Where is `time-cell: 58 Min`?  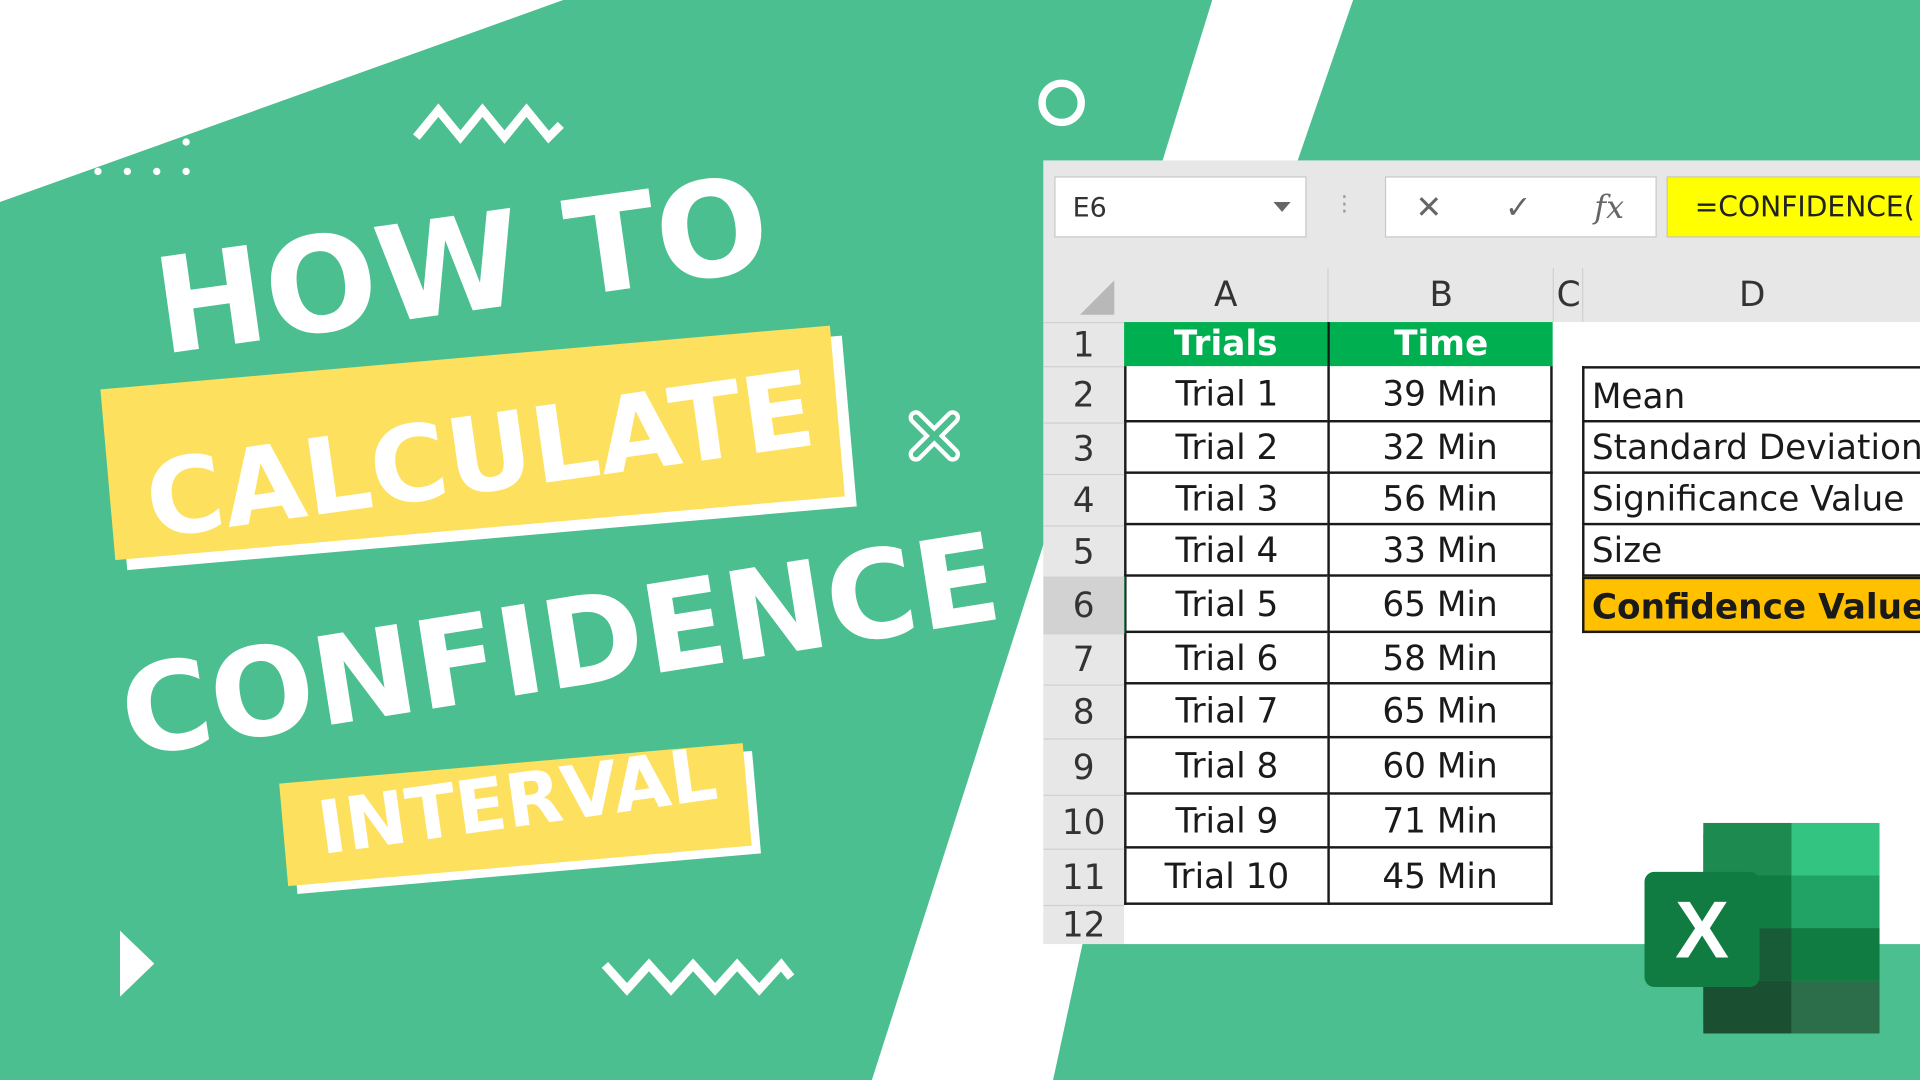 time-cell: 58 Min is located at coordinates (1440, 659).